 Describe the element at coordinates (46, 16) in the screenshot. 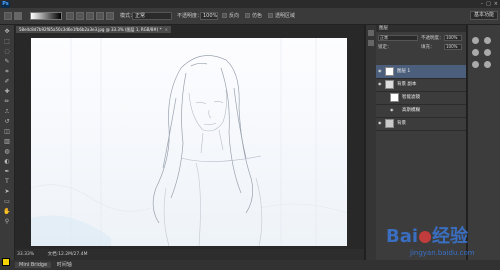

I see `gradient-picker` at that location.